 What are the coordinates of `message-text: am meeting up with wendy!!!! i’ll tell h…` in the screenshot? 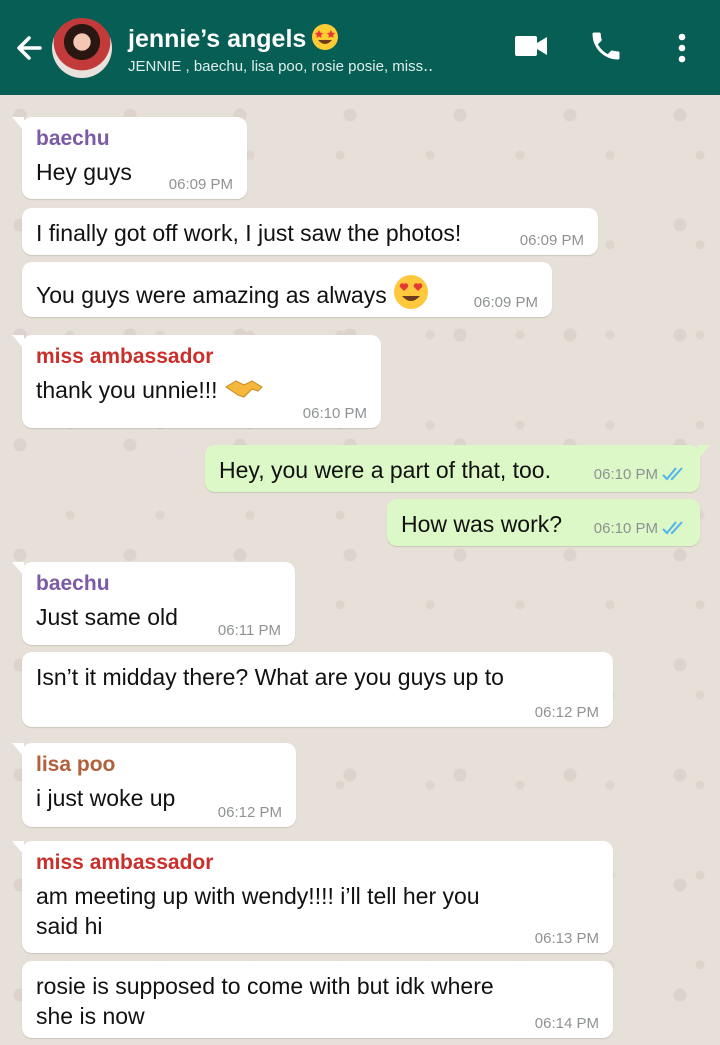 It's located at (258, 911).